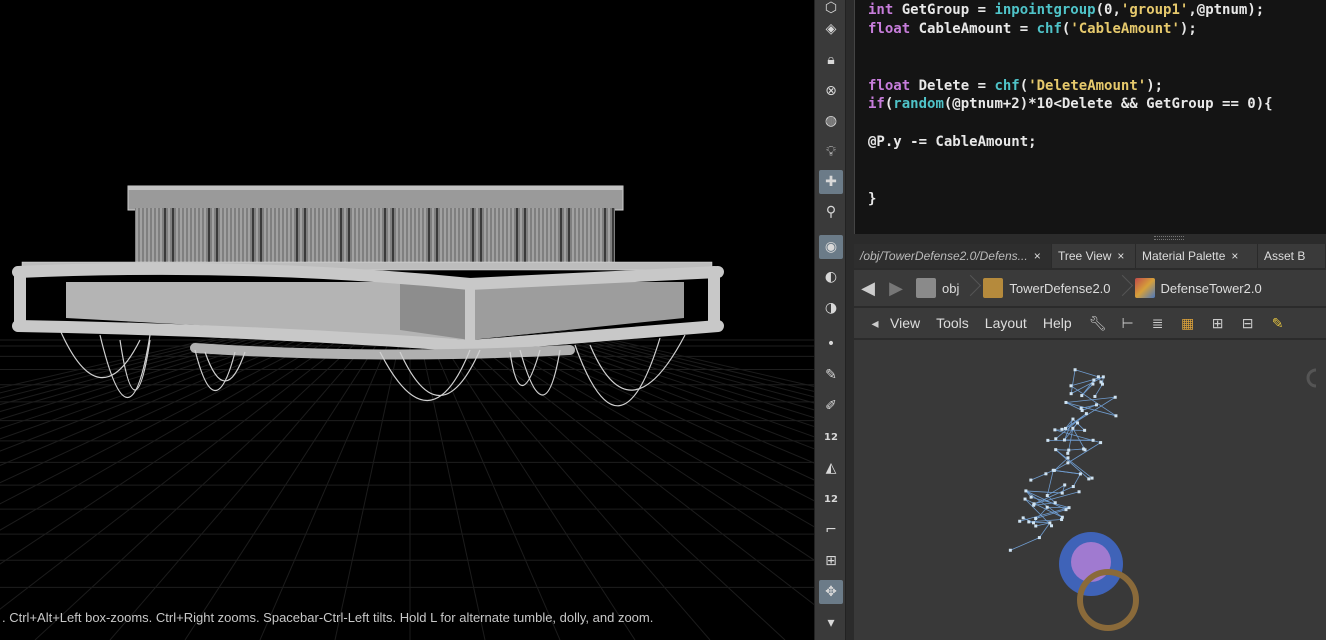 The image size is (1326, 640). I want to click on wrench-icon: 🔧︎, so click(1098, 323).